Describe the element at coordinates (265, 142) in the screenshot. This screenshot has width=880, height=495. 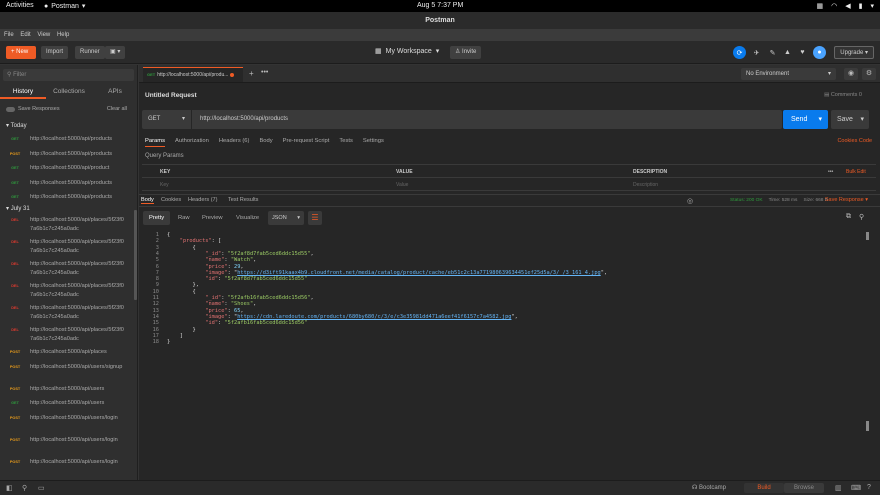
I see `tab-body: Body` at that location.